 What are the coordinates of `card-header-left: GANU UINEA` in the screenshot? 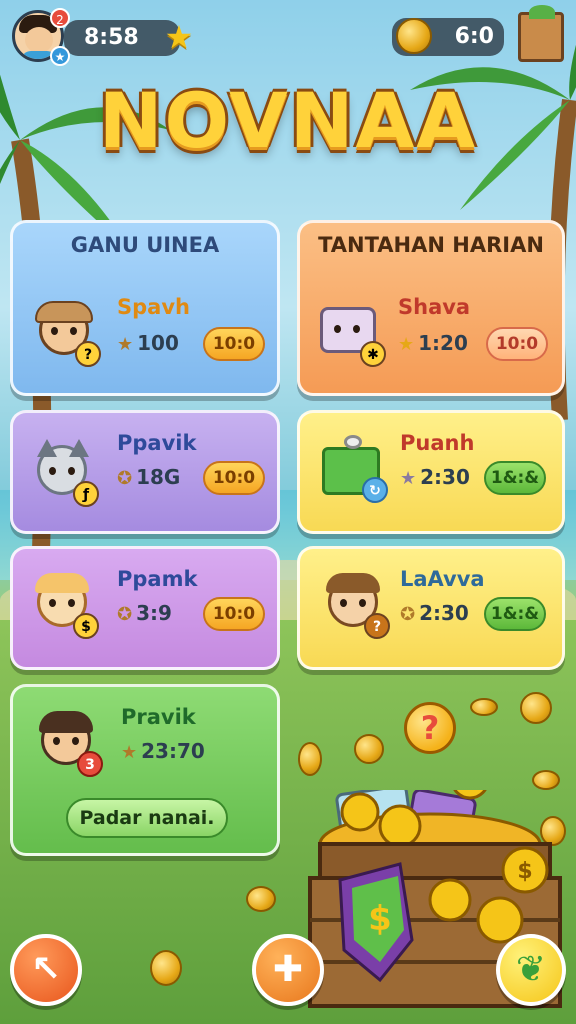 It's located at (145, 245).